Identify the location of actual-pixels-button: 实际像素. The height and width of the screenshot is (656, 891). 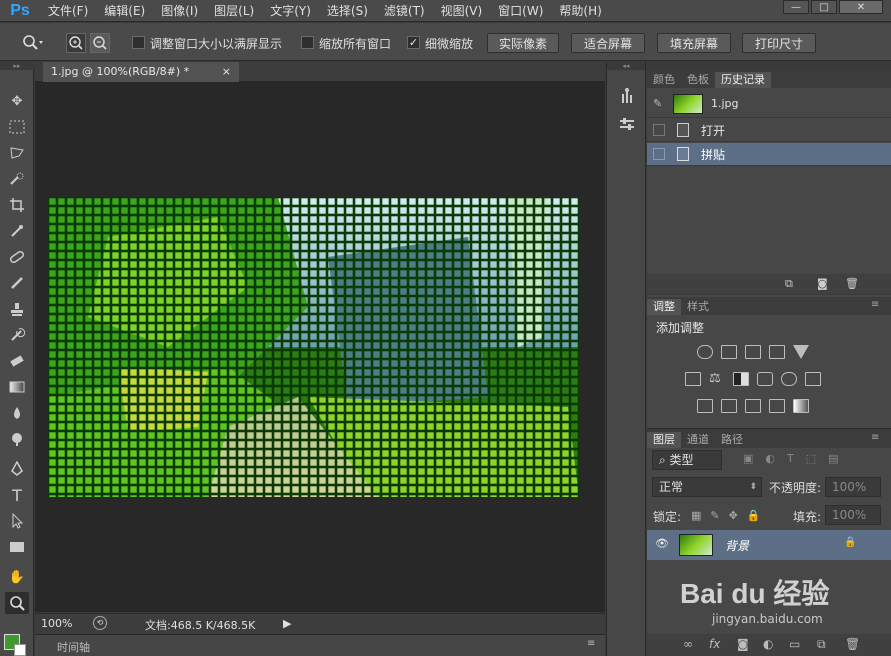
(523, 43).